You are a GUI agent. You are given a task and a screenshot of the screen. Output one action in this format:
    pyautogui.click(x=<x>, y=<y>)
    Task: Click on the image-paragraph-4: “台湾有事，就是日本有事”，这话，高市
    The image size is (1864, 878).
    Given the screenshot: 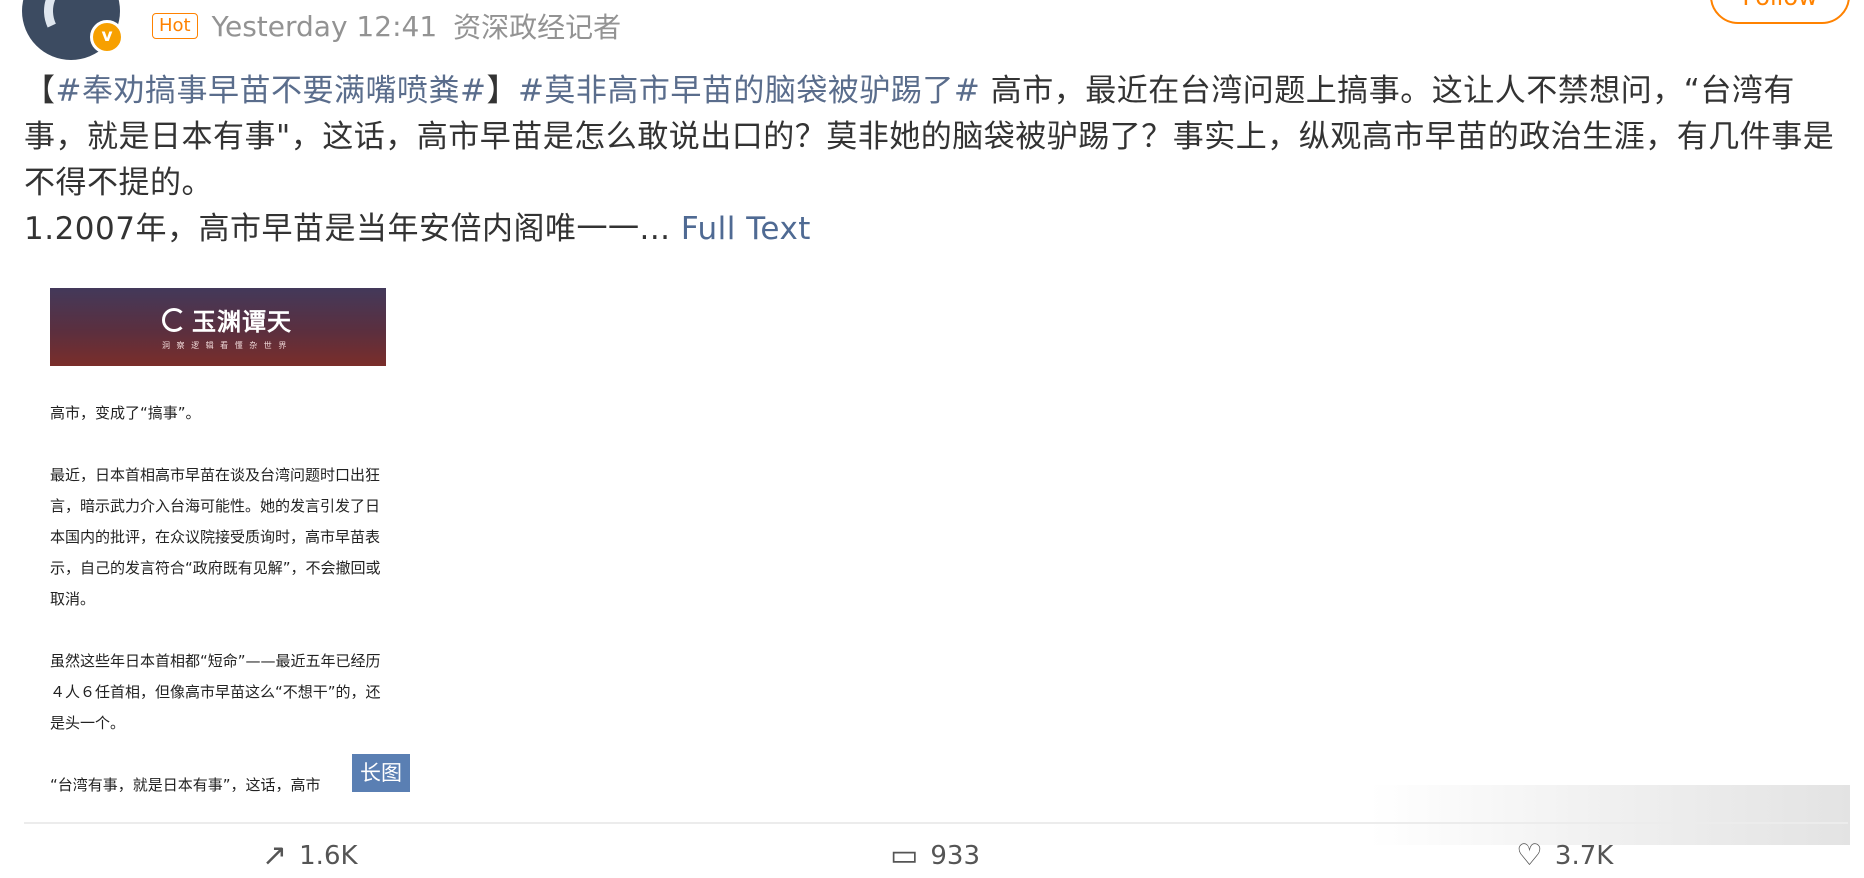 What is the action you would take?
    pyautogui.click(x=185, y=785)
    